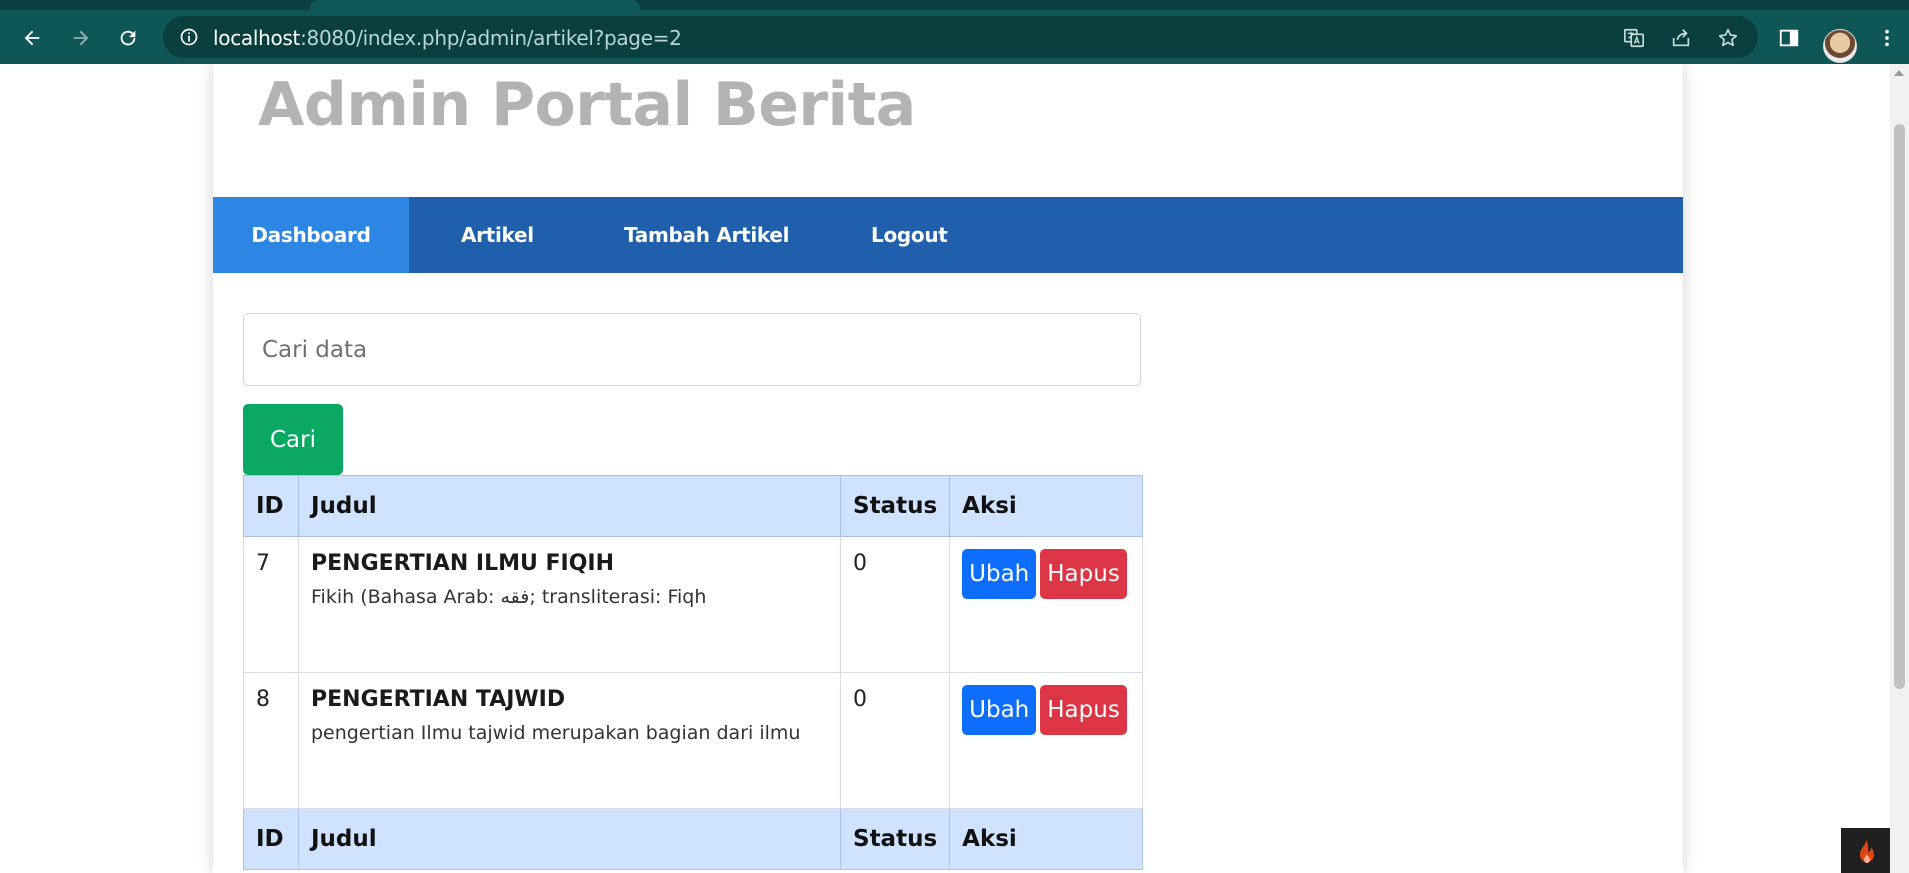 Image resolution: width=1909 pixels, height=873 pixels. I want to click on search-button: Cari, so click(293, 439).